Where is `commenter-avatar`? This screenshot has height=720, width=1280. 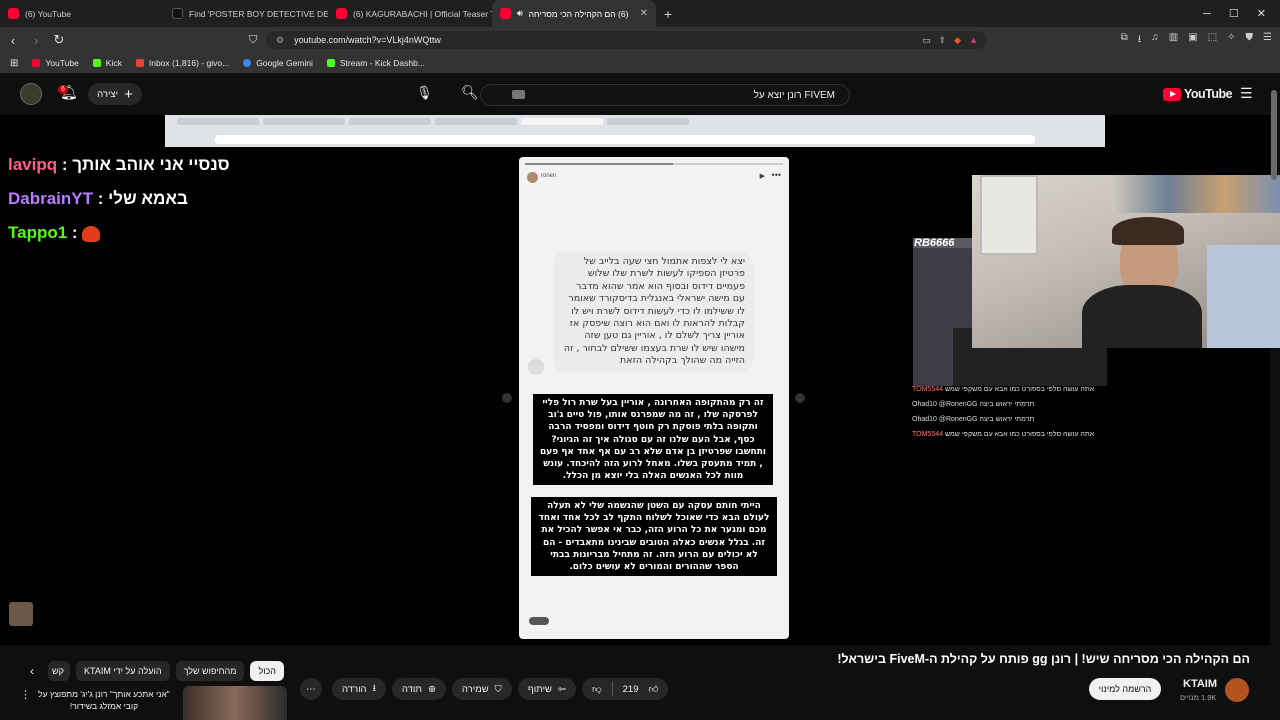 commenter-avatar is located at coordinates (536, 367).